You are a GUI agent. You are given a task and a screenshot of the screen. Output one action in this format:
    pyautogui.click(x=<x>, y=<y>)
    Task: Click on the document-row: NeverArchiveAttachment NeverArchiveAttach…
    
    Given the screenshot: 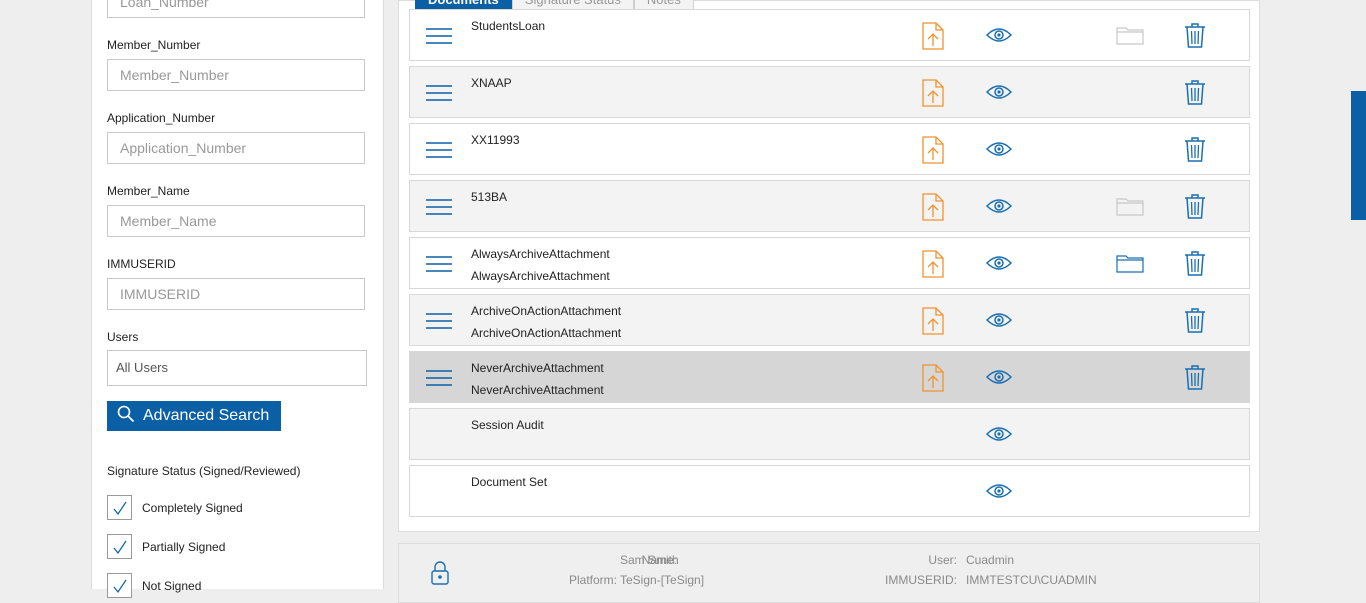 What is the action you would take?
    pyautogui.click(x=829, y=377)
    